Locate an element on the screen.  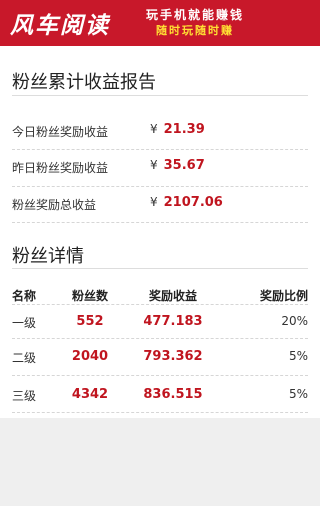
table-row: 三级 4342 836.515 5% is located at coordinates (160, 396).